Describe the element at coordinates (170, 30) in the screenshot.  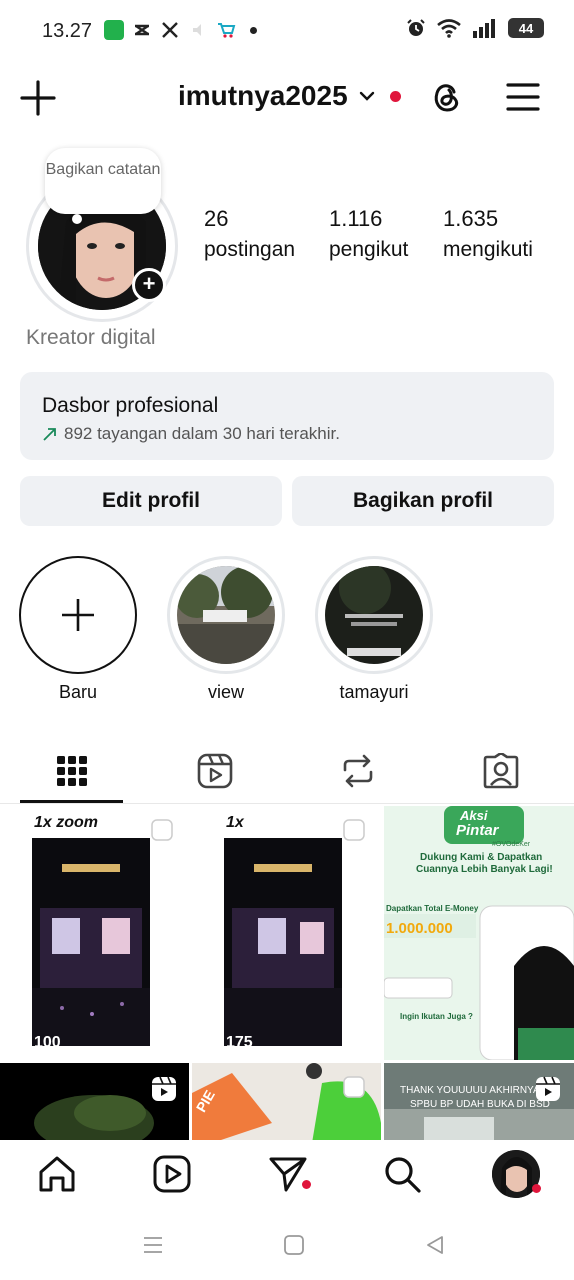
I see `x-icon` at that location.